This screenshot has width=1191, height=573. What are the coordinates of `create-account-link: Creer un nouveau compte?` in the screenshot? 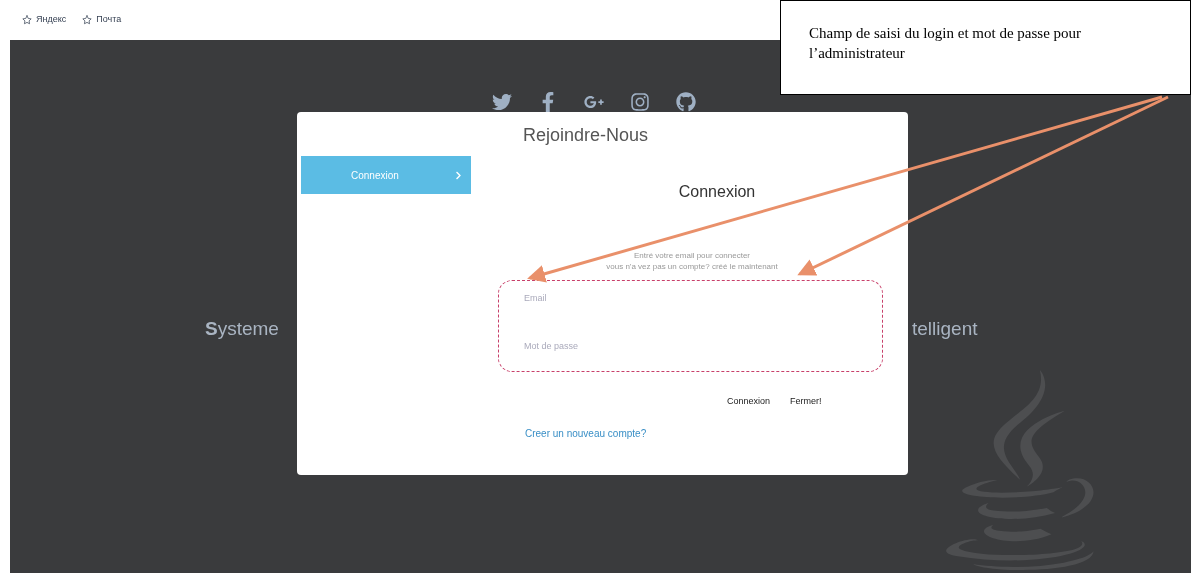 It's located at (586, 433).